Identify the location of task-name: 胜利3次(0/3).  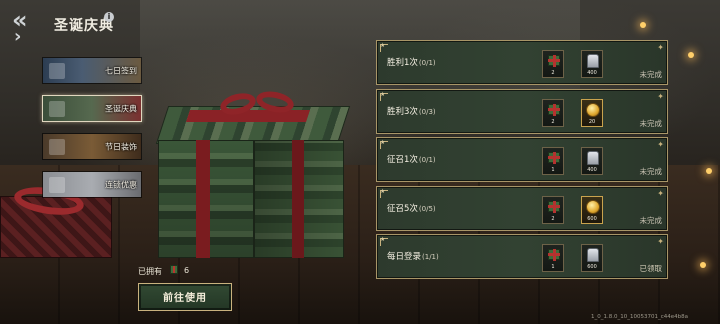
(411, 111).